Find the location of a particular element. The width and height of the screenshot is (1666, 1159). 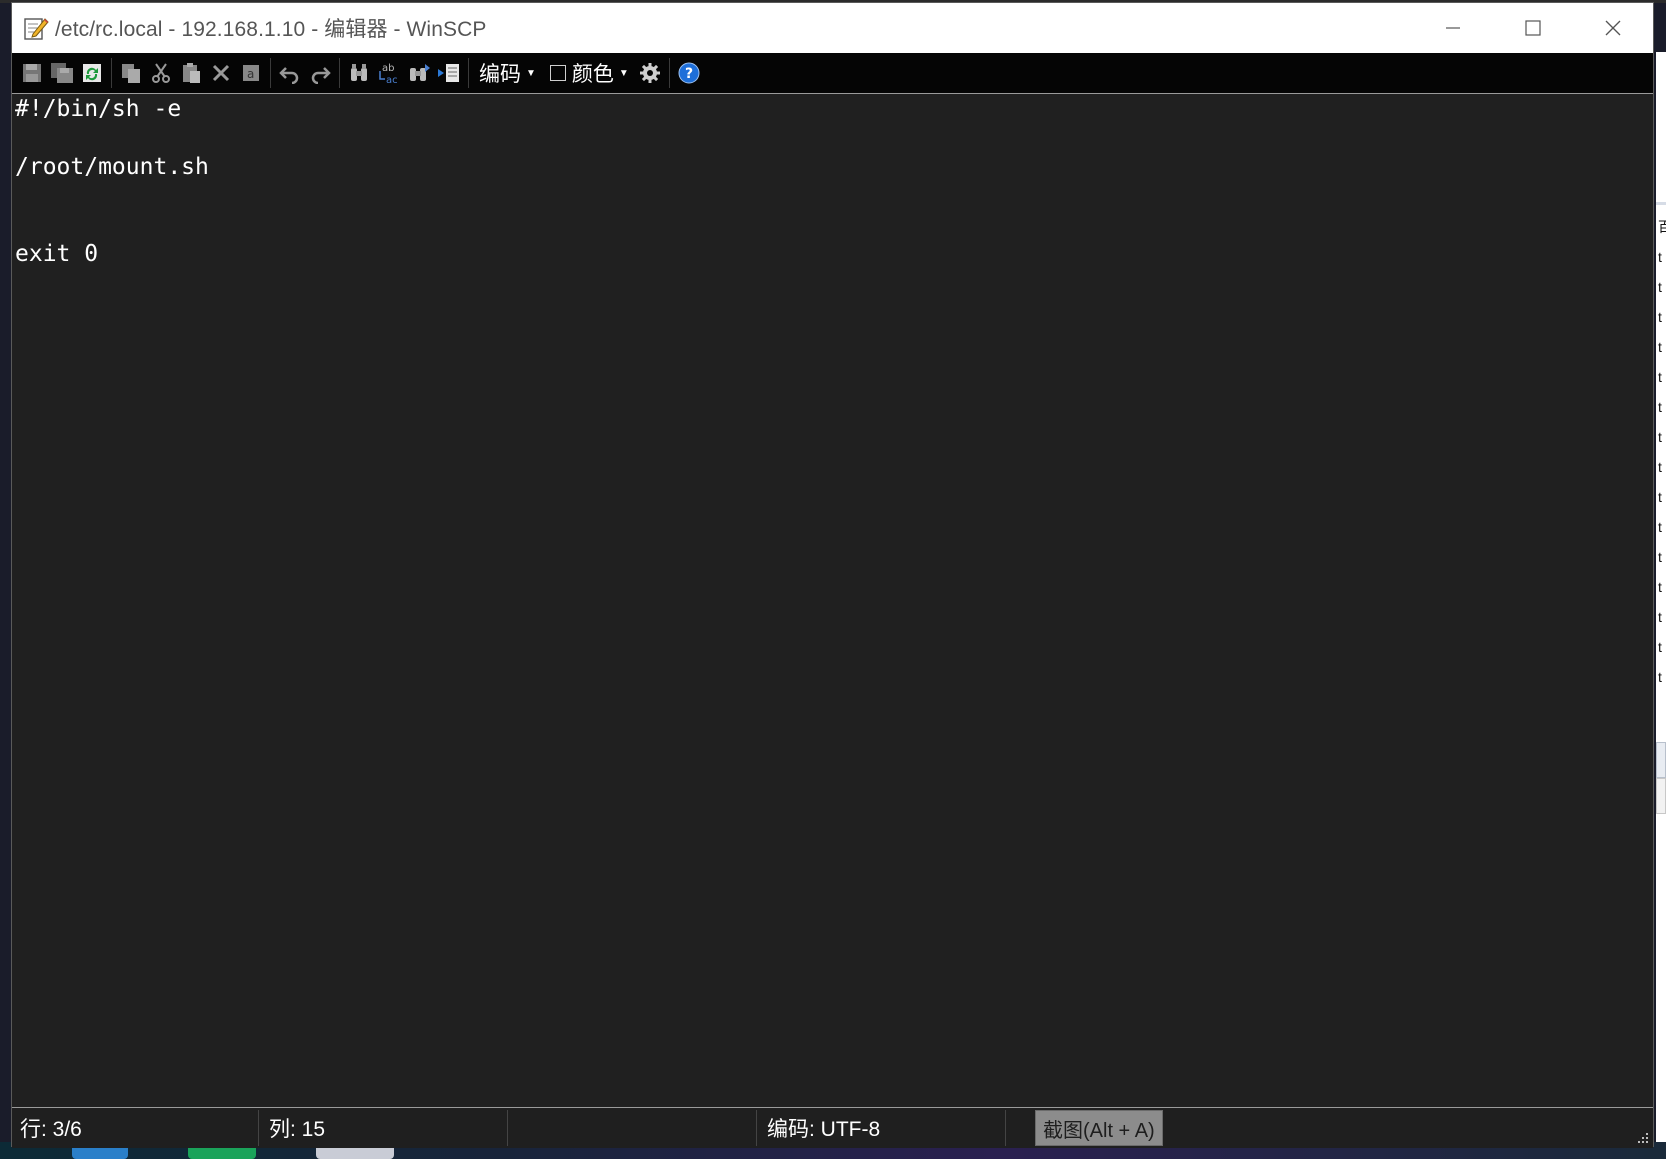

goto-line-icon is located at coordinates (448, 73).